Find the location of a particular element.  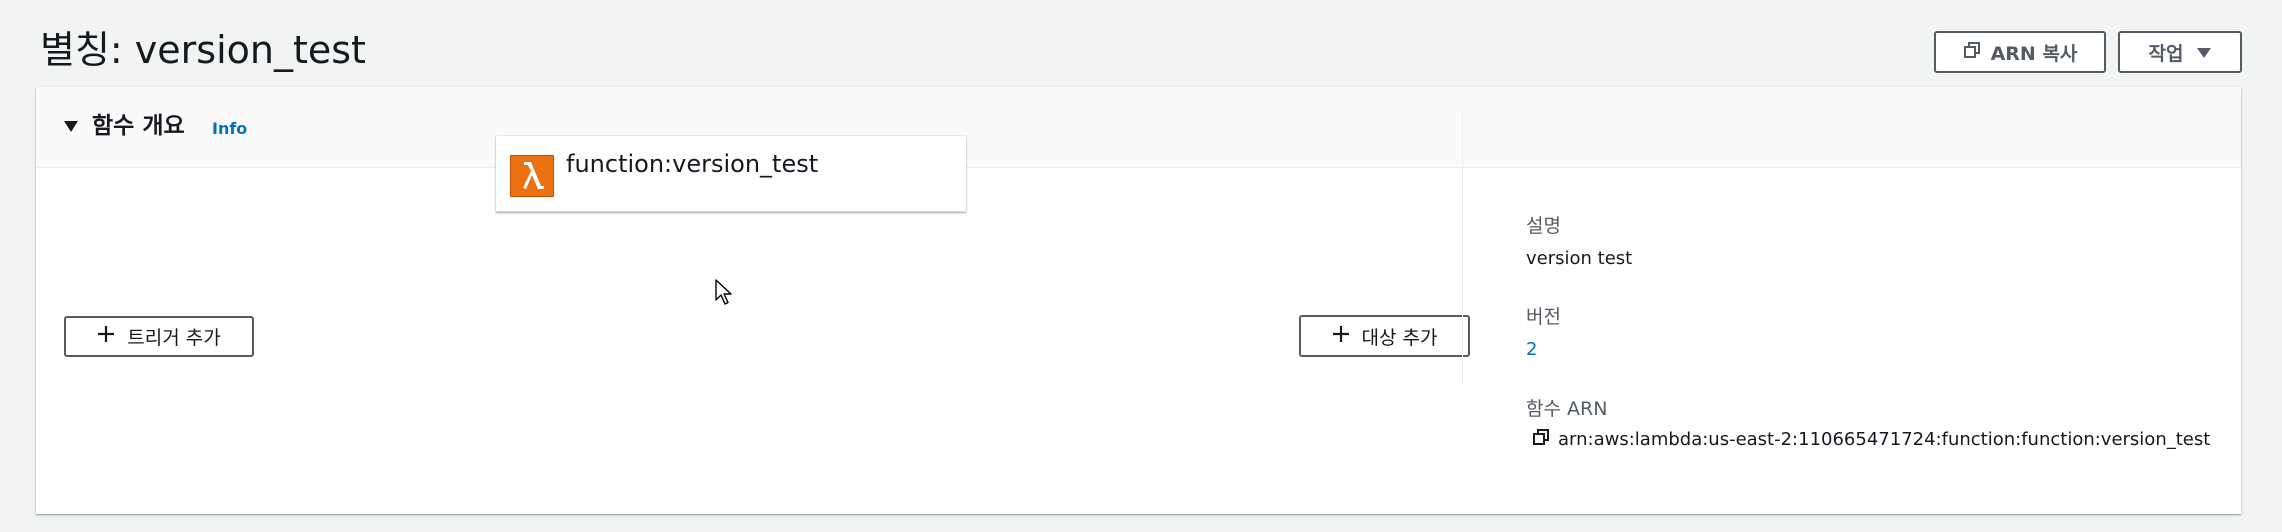

panel-title: 함수 개요 is located at coordinates (138, 126).